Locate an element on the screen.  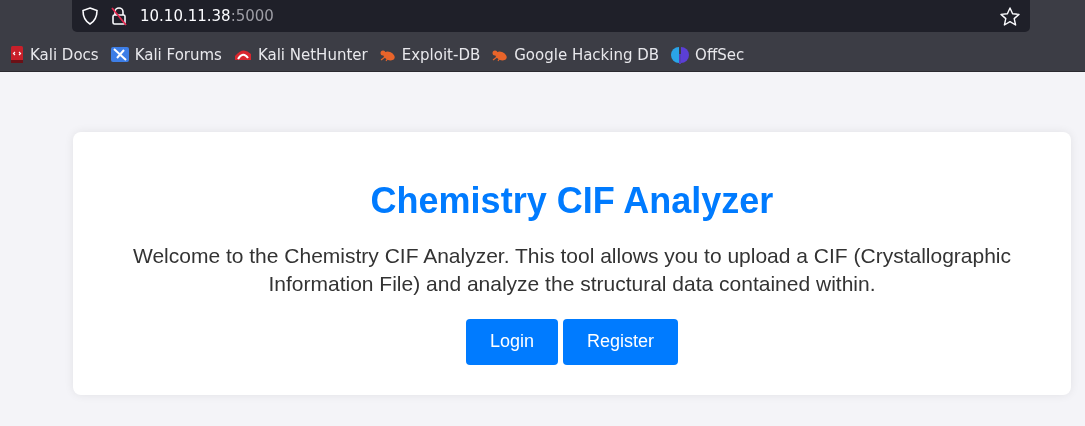
url-text: 10.10.11.38:5000 is located at coordinates (207, 16).